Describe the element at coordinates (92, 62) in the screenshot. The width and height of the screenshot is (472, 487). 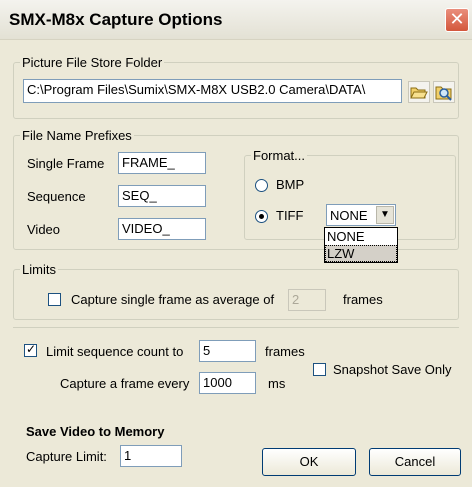
I see `store-folder-label: Picture File Store Folder` at that location.